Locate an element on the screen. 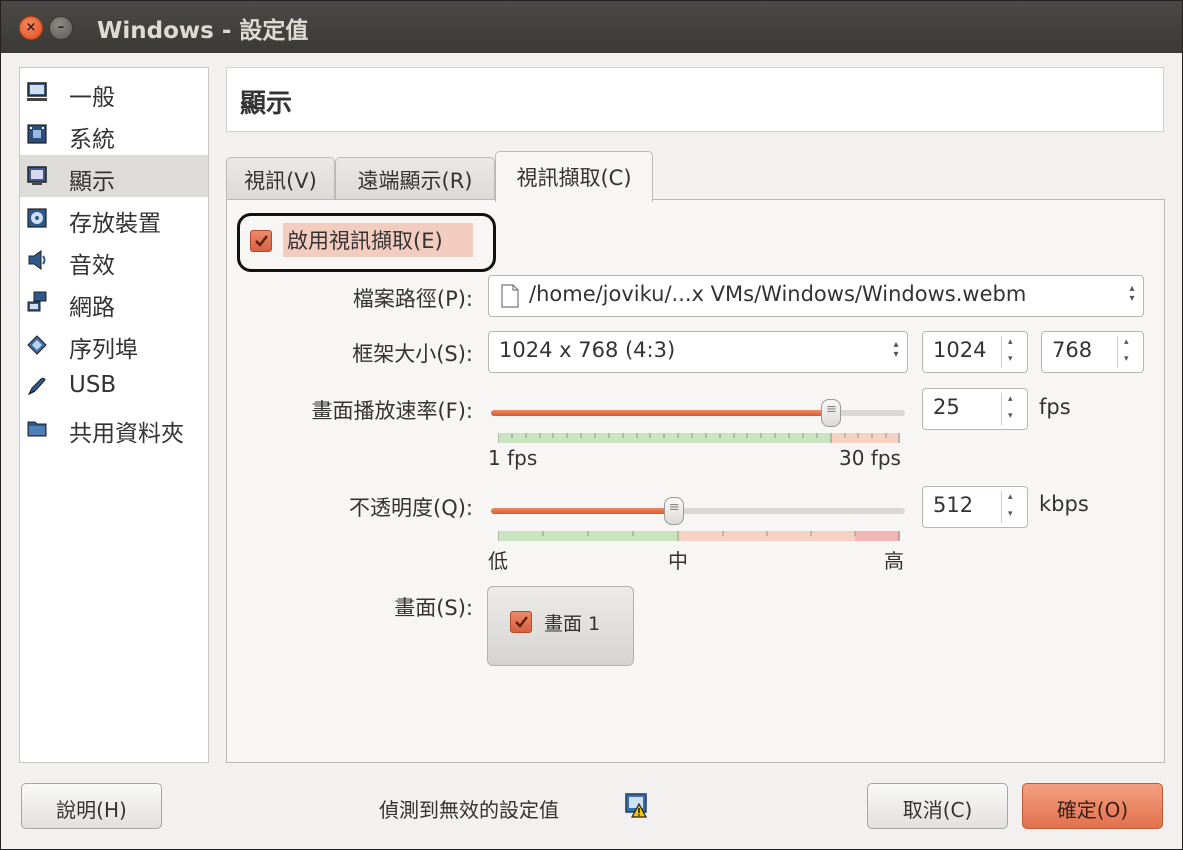  screen-1-label: 畫面 1 is located at coordinates (572, 622).